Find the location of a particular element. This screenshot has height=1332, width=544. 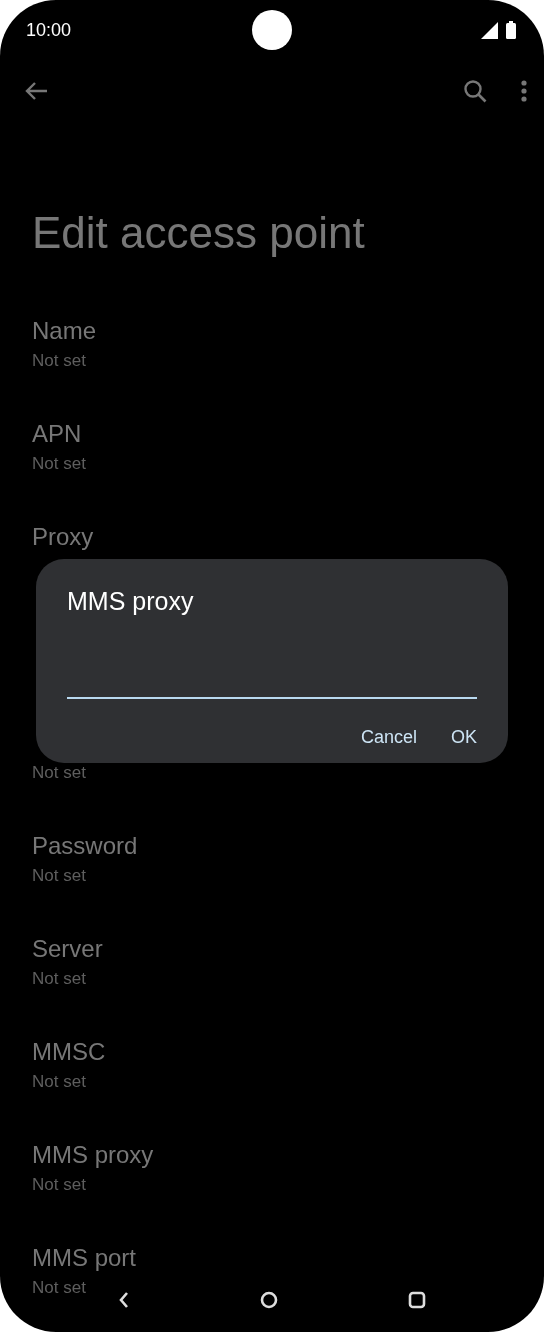

back-arrow-icon is located at coordinates (36, 91).